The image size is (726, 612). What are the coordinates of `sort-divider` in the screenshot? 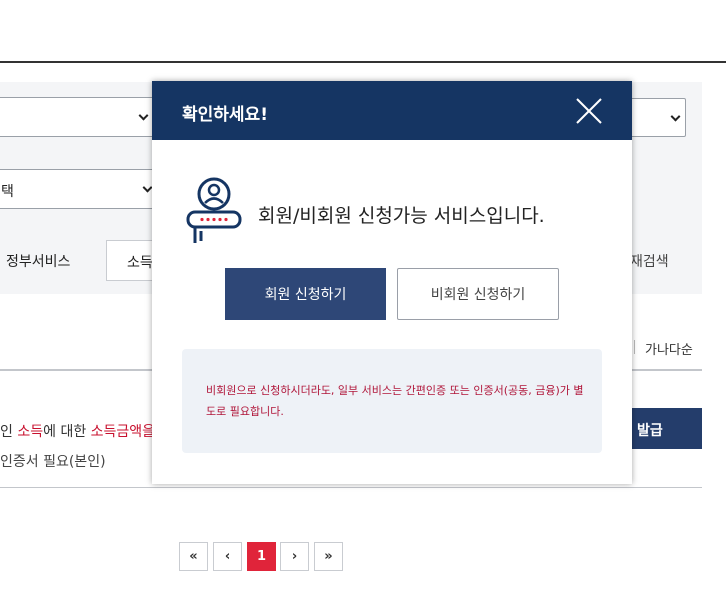 It's located at (634, 347).